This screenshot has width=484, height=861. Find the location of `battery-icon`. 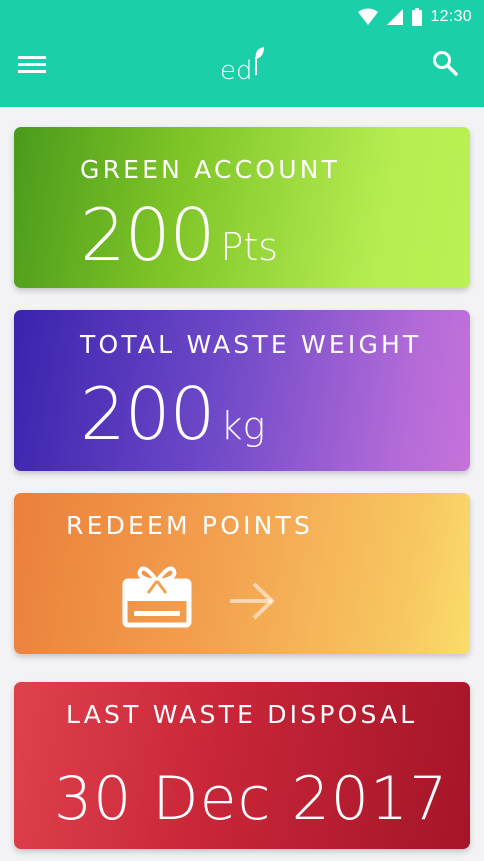

battery-icon is located at coordinates (417, 17).